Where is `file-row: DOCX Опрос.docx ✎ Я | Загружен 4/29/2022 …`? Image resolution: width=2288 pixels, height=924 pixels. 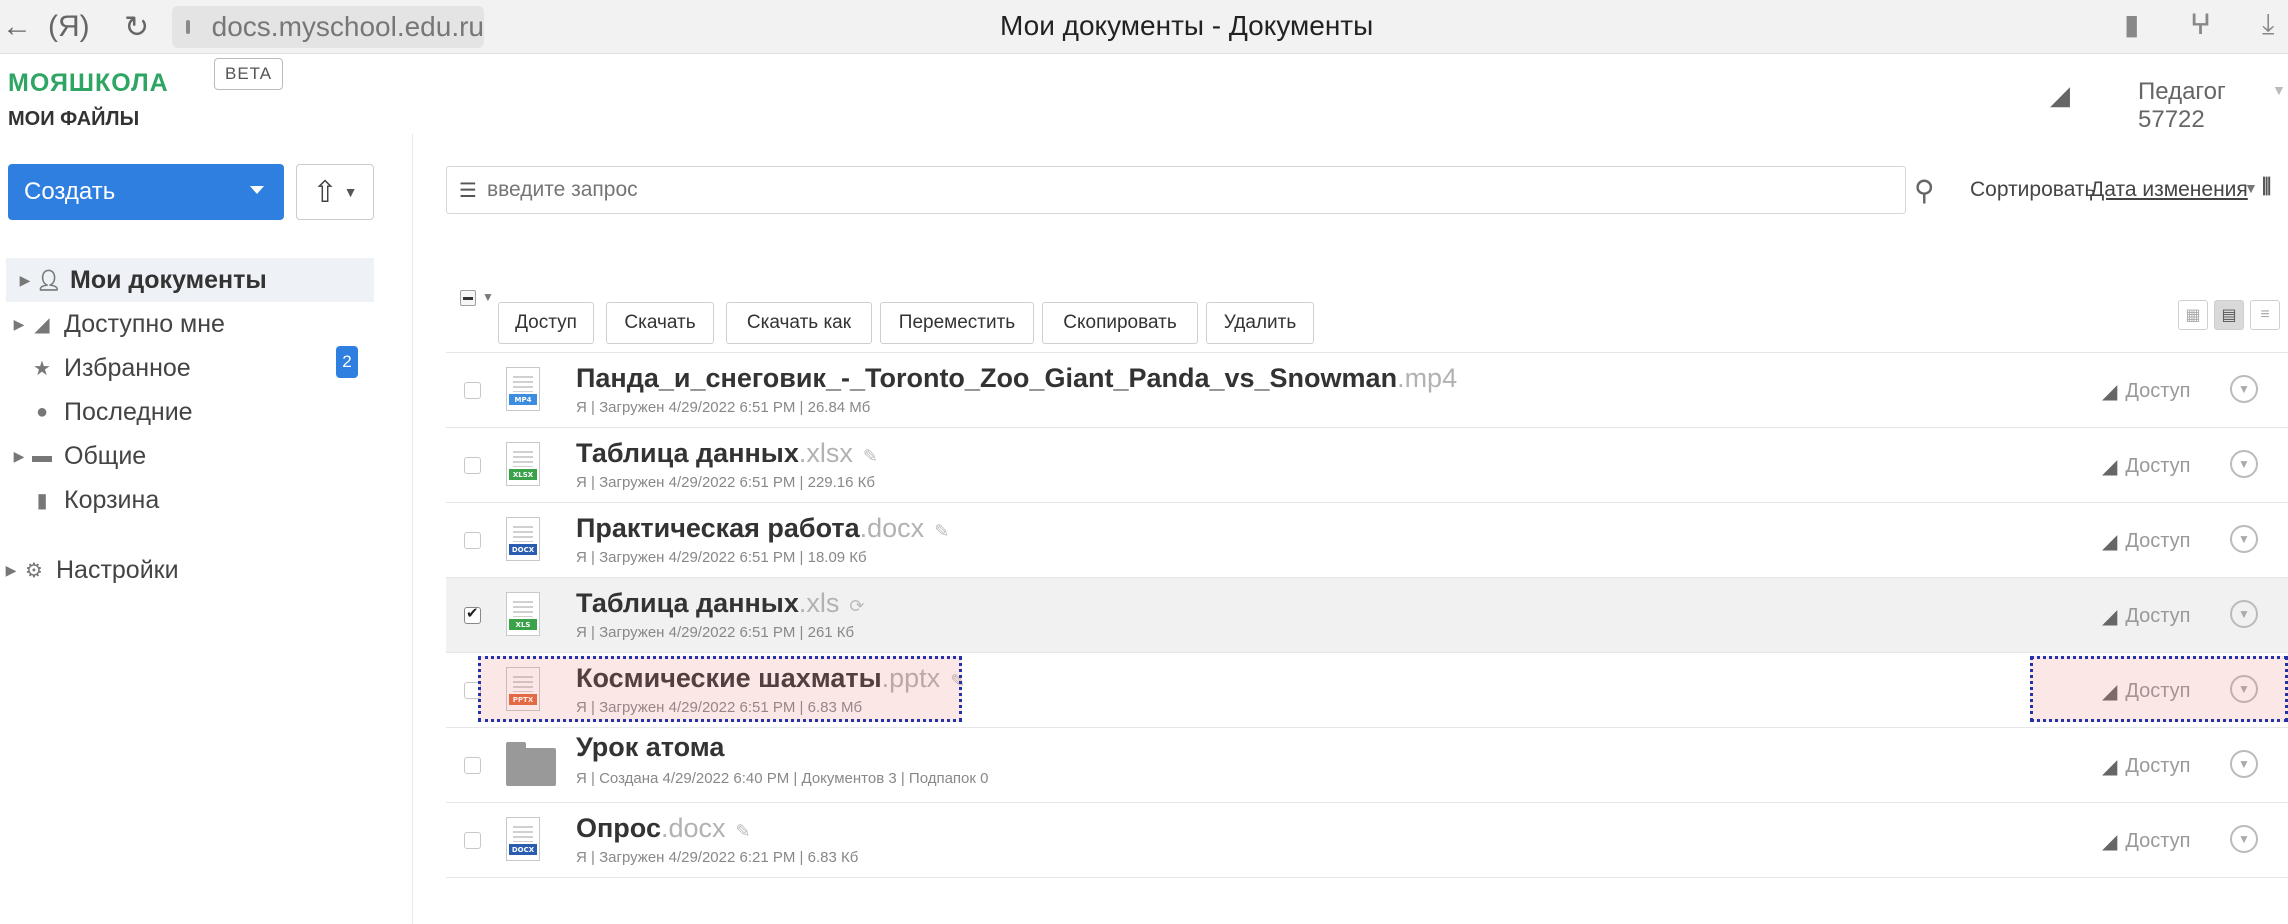
file-row: DOCX Опрос.docx ✎ Я | Загружен 4/29/2022 … is located at coordinates (1367, 840).